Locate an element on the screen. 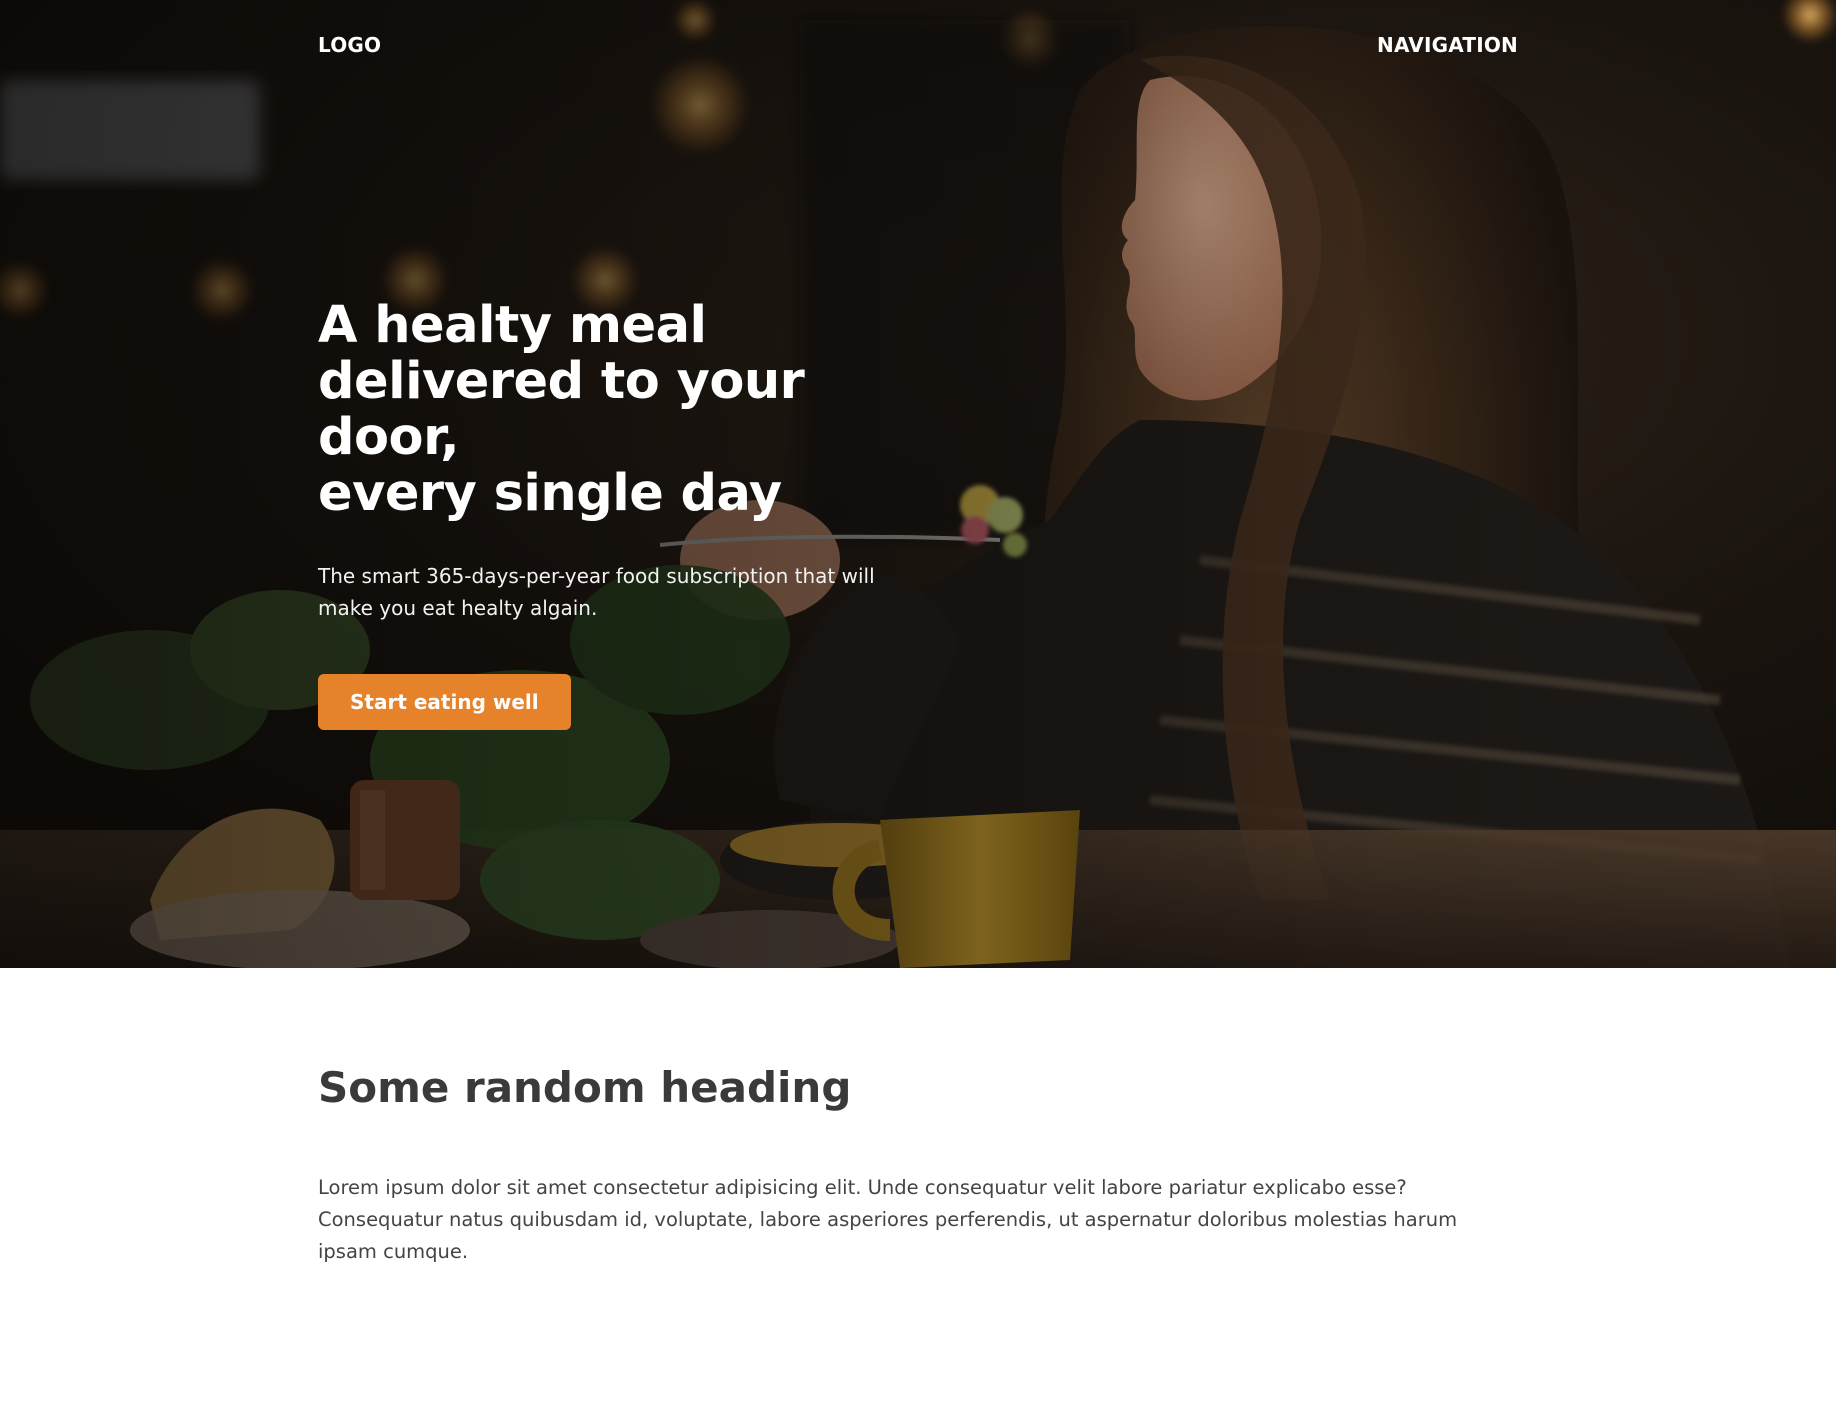  hero-title-line: A healty meal is located at coordinates (512, 325).